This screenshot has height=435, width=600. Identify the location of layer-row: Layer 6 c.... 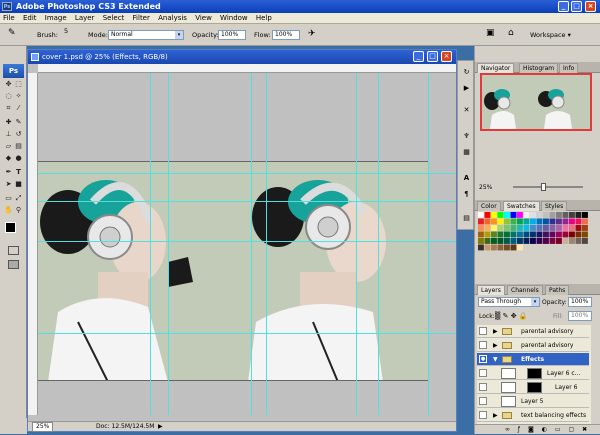
(533, 373).